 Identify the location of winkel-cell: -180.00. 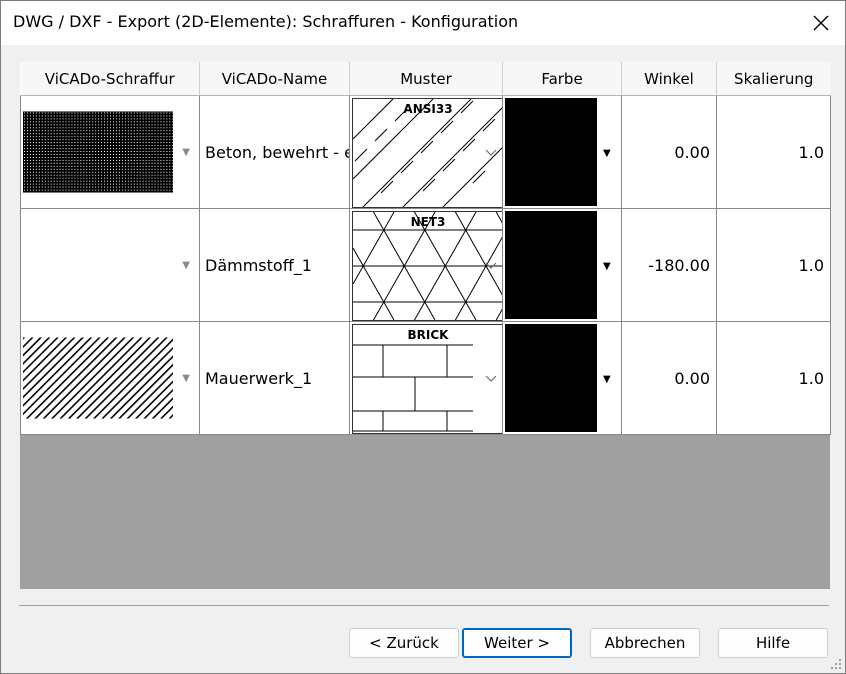
(669, 265).